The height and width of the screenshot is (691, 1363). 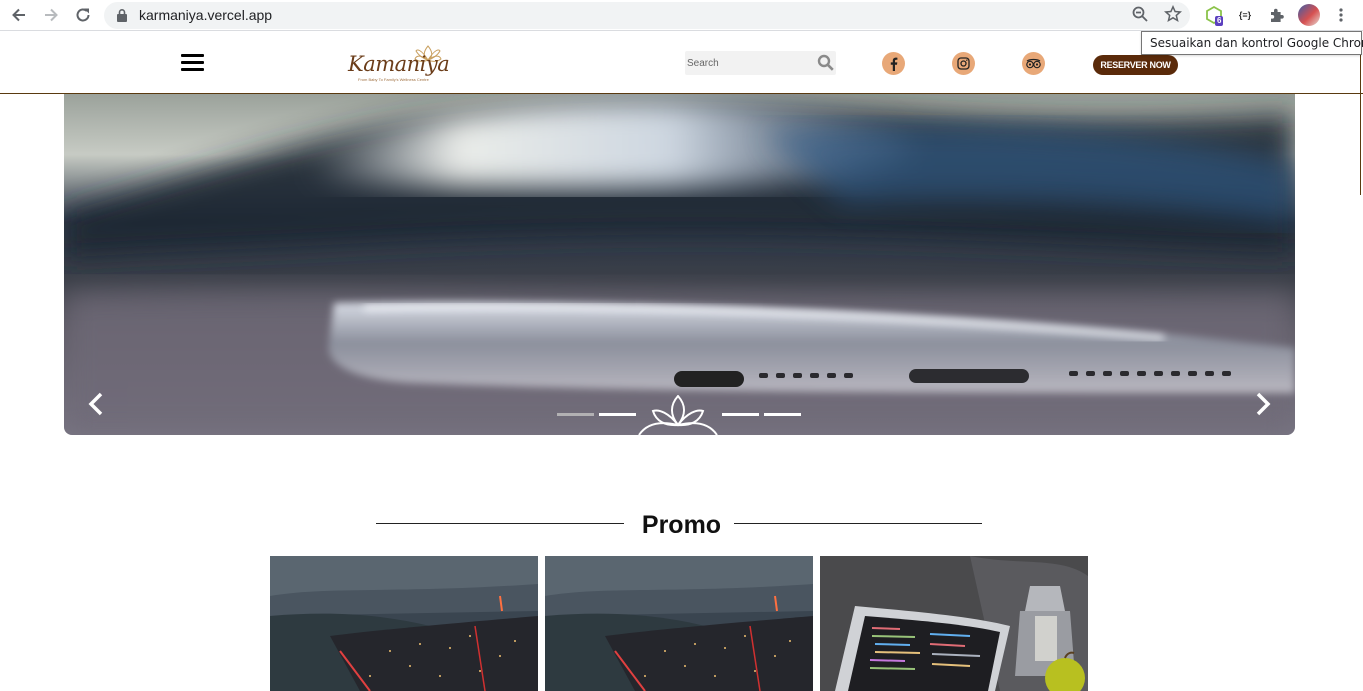 I want to click on chrome-menu-button, so click(x=1341, y=15).